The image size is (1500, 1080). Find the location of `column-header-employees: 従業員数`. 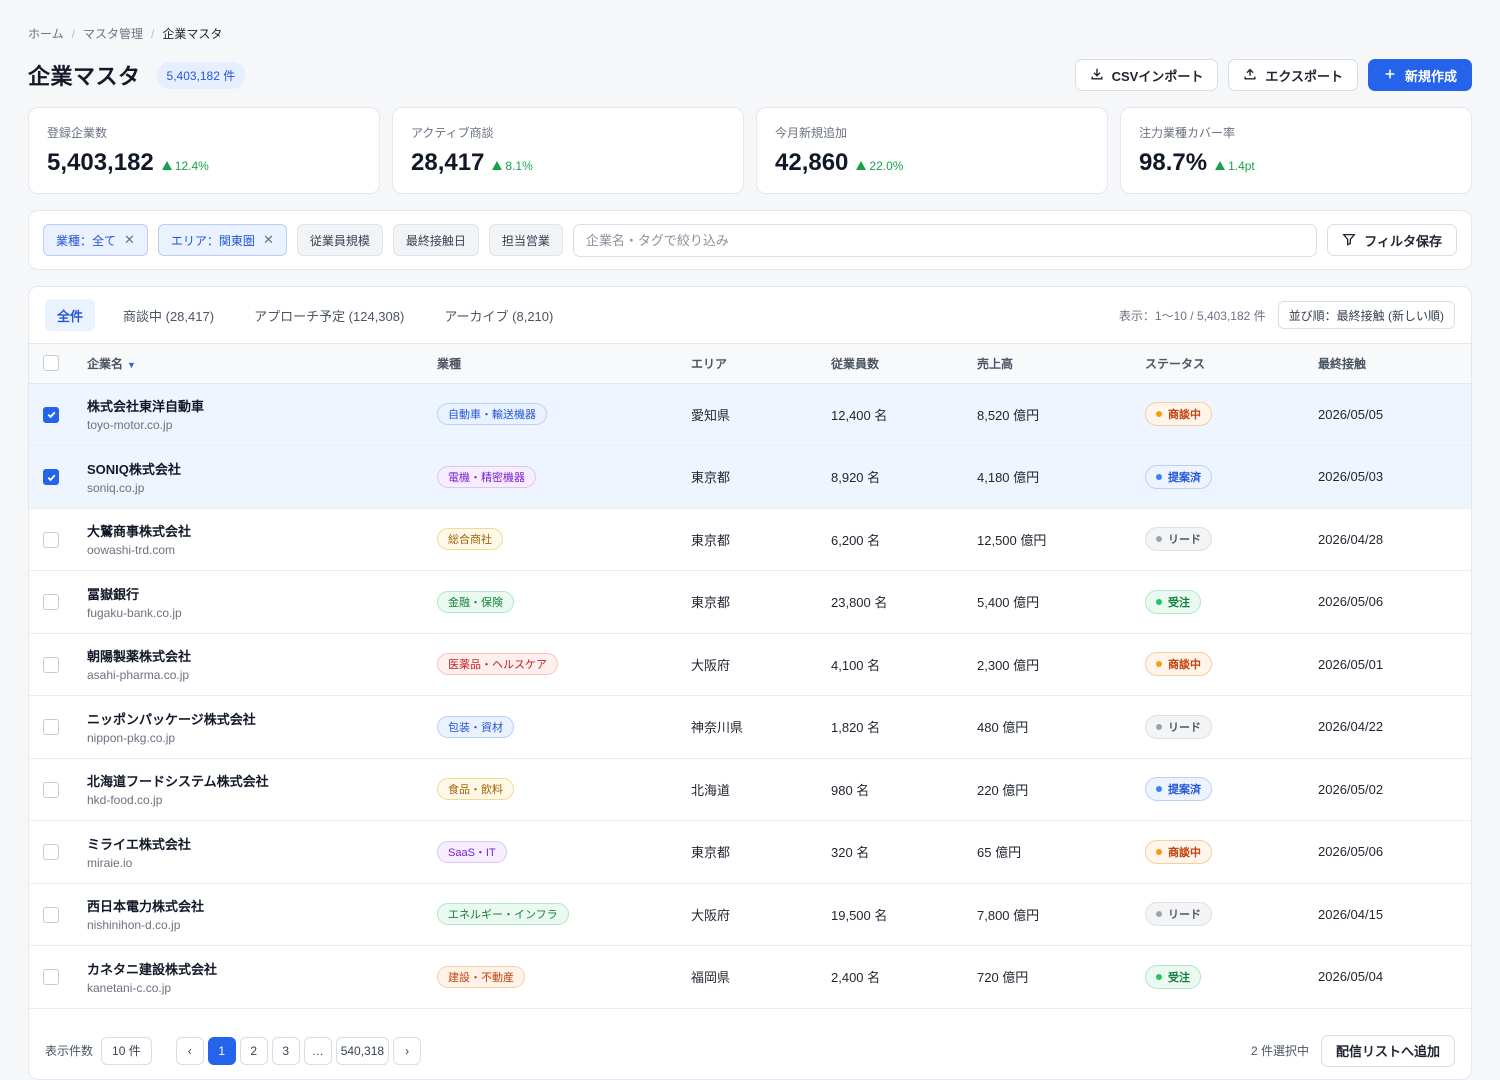

column-header-employees: 従業員数 is located at coordinates (904, 363).